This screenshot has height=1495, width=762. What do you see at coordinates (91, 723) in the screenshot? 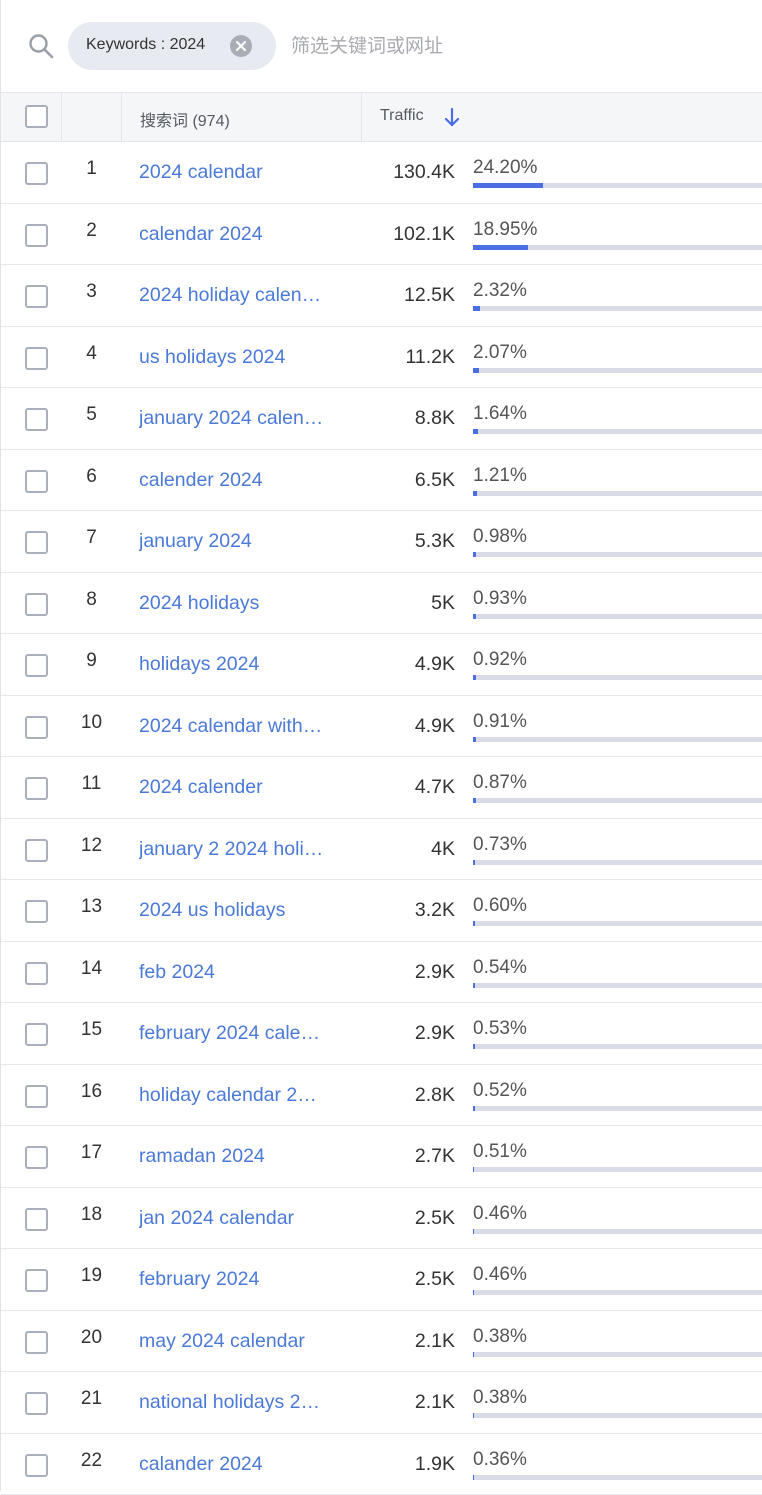
I see `rank-cell: 10` at bounding box center [91, 723].